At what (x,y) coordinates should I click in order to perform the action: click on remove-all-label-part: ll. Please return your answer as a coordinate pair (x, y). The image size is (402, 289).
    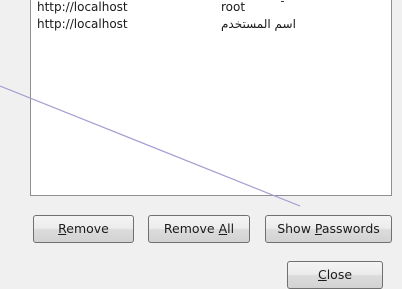
    Looking at the image, I should click on (231, 228).